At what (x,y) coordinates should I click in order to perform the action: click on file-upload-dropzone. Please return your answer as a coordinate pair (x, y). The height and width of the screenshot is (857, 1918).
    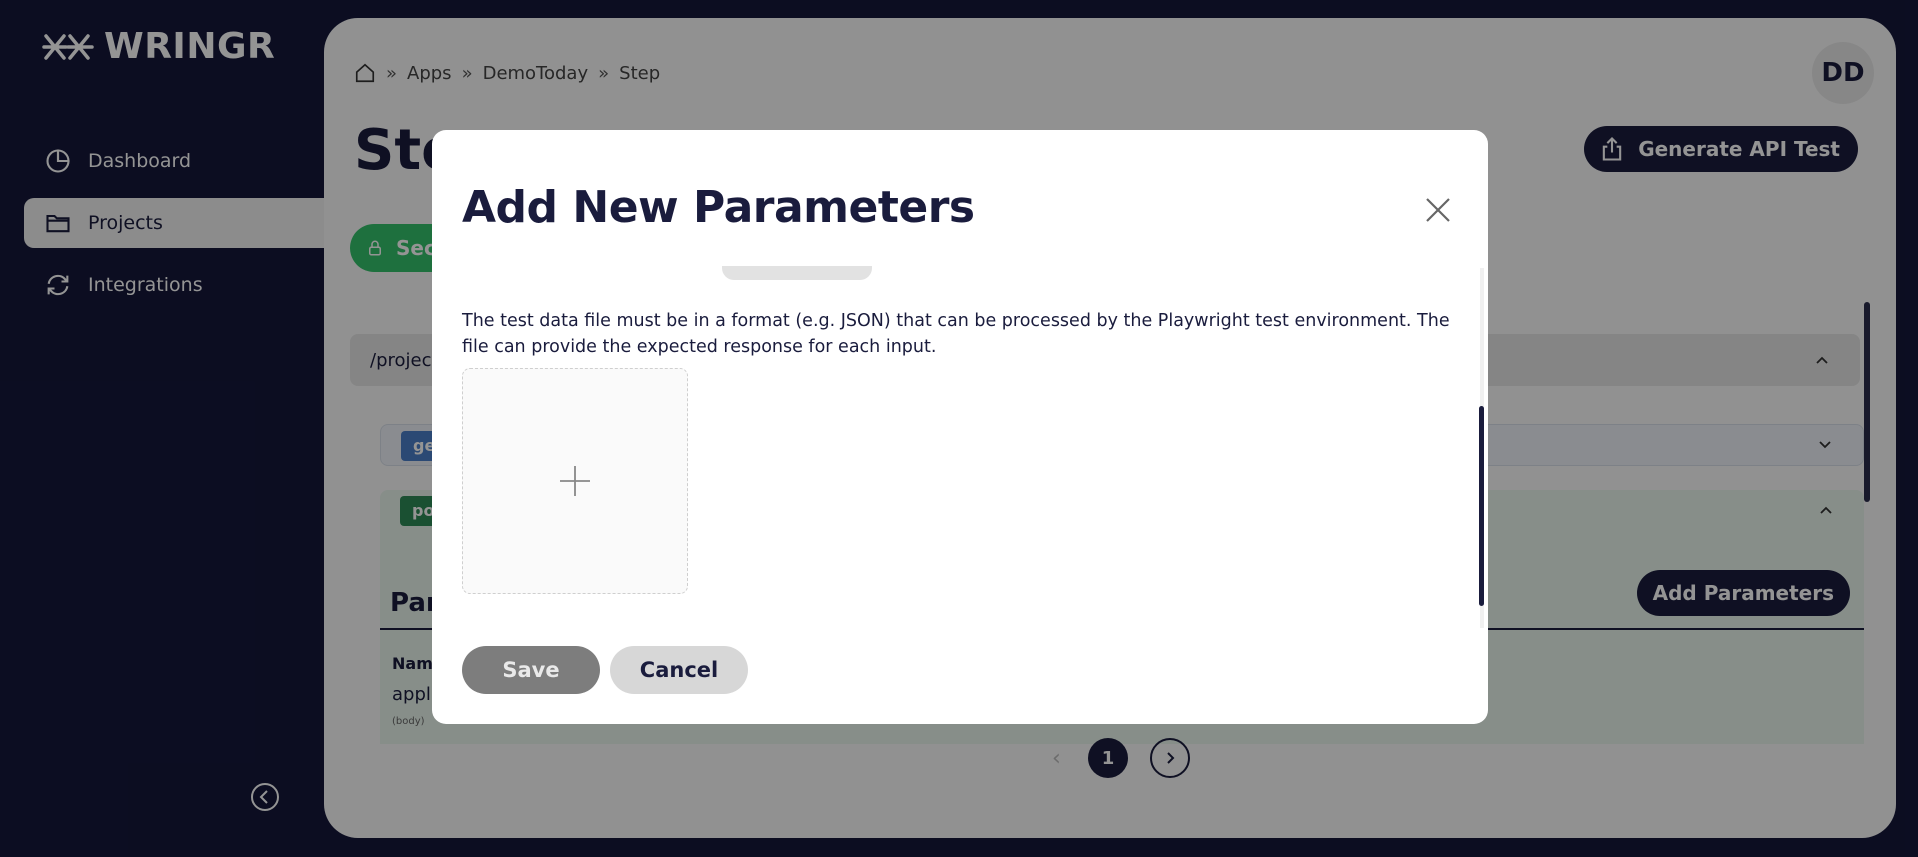
    Looking at the image, I should click on (575, 481).